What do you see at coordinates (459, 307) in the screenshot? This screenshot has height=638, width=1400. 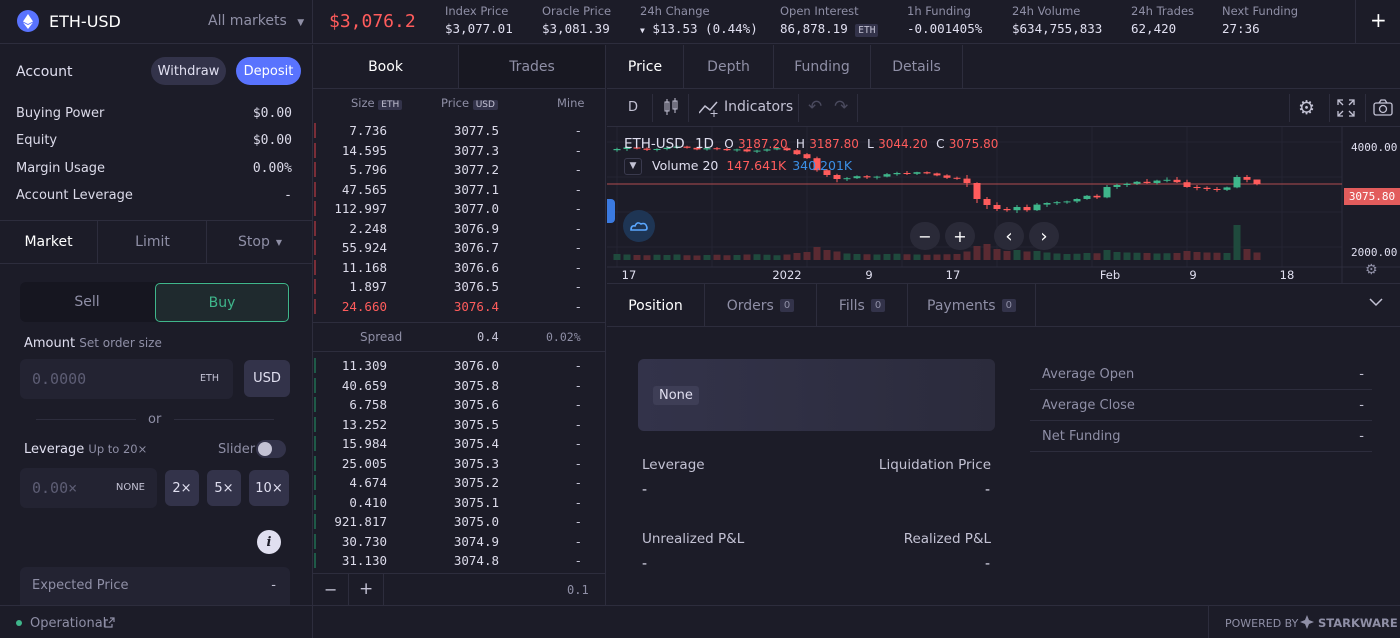 I see `ask-row: 24.660 3076.4 -` at bounding box center [459, 307].